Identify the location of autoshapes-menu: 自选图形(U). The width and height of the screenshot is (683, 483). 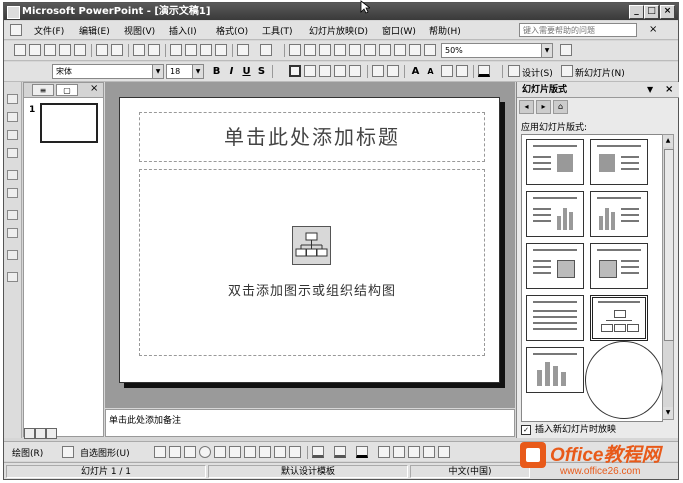
(105, 452).